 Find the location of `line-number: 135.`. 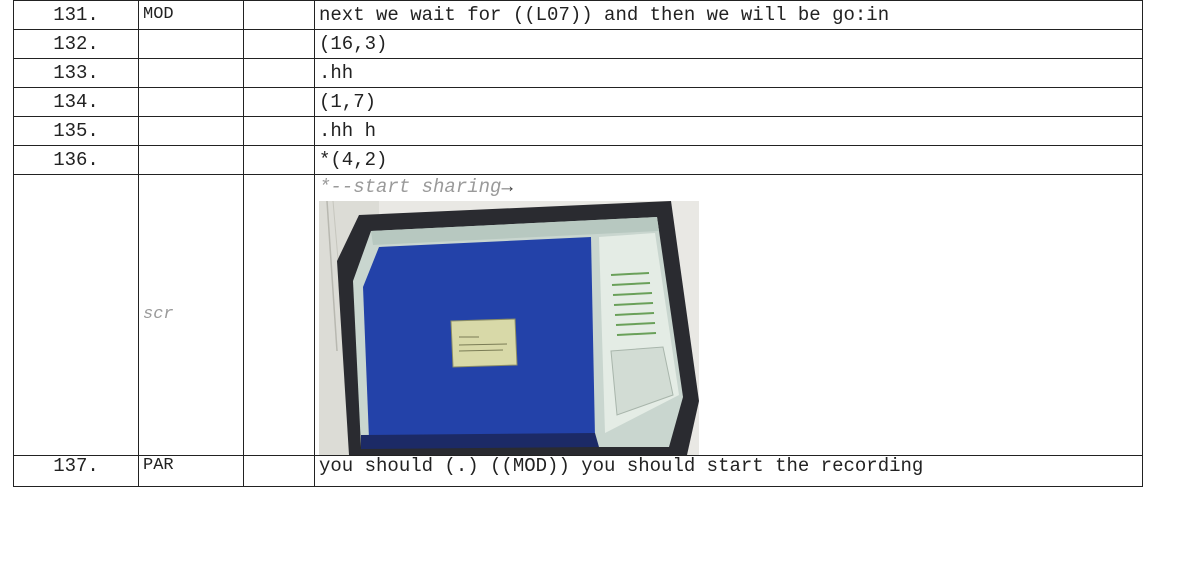

line-number: 135. is located at coordinates (76, 131).